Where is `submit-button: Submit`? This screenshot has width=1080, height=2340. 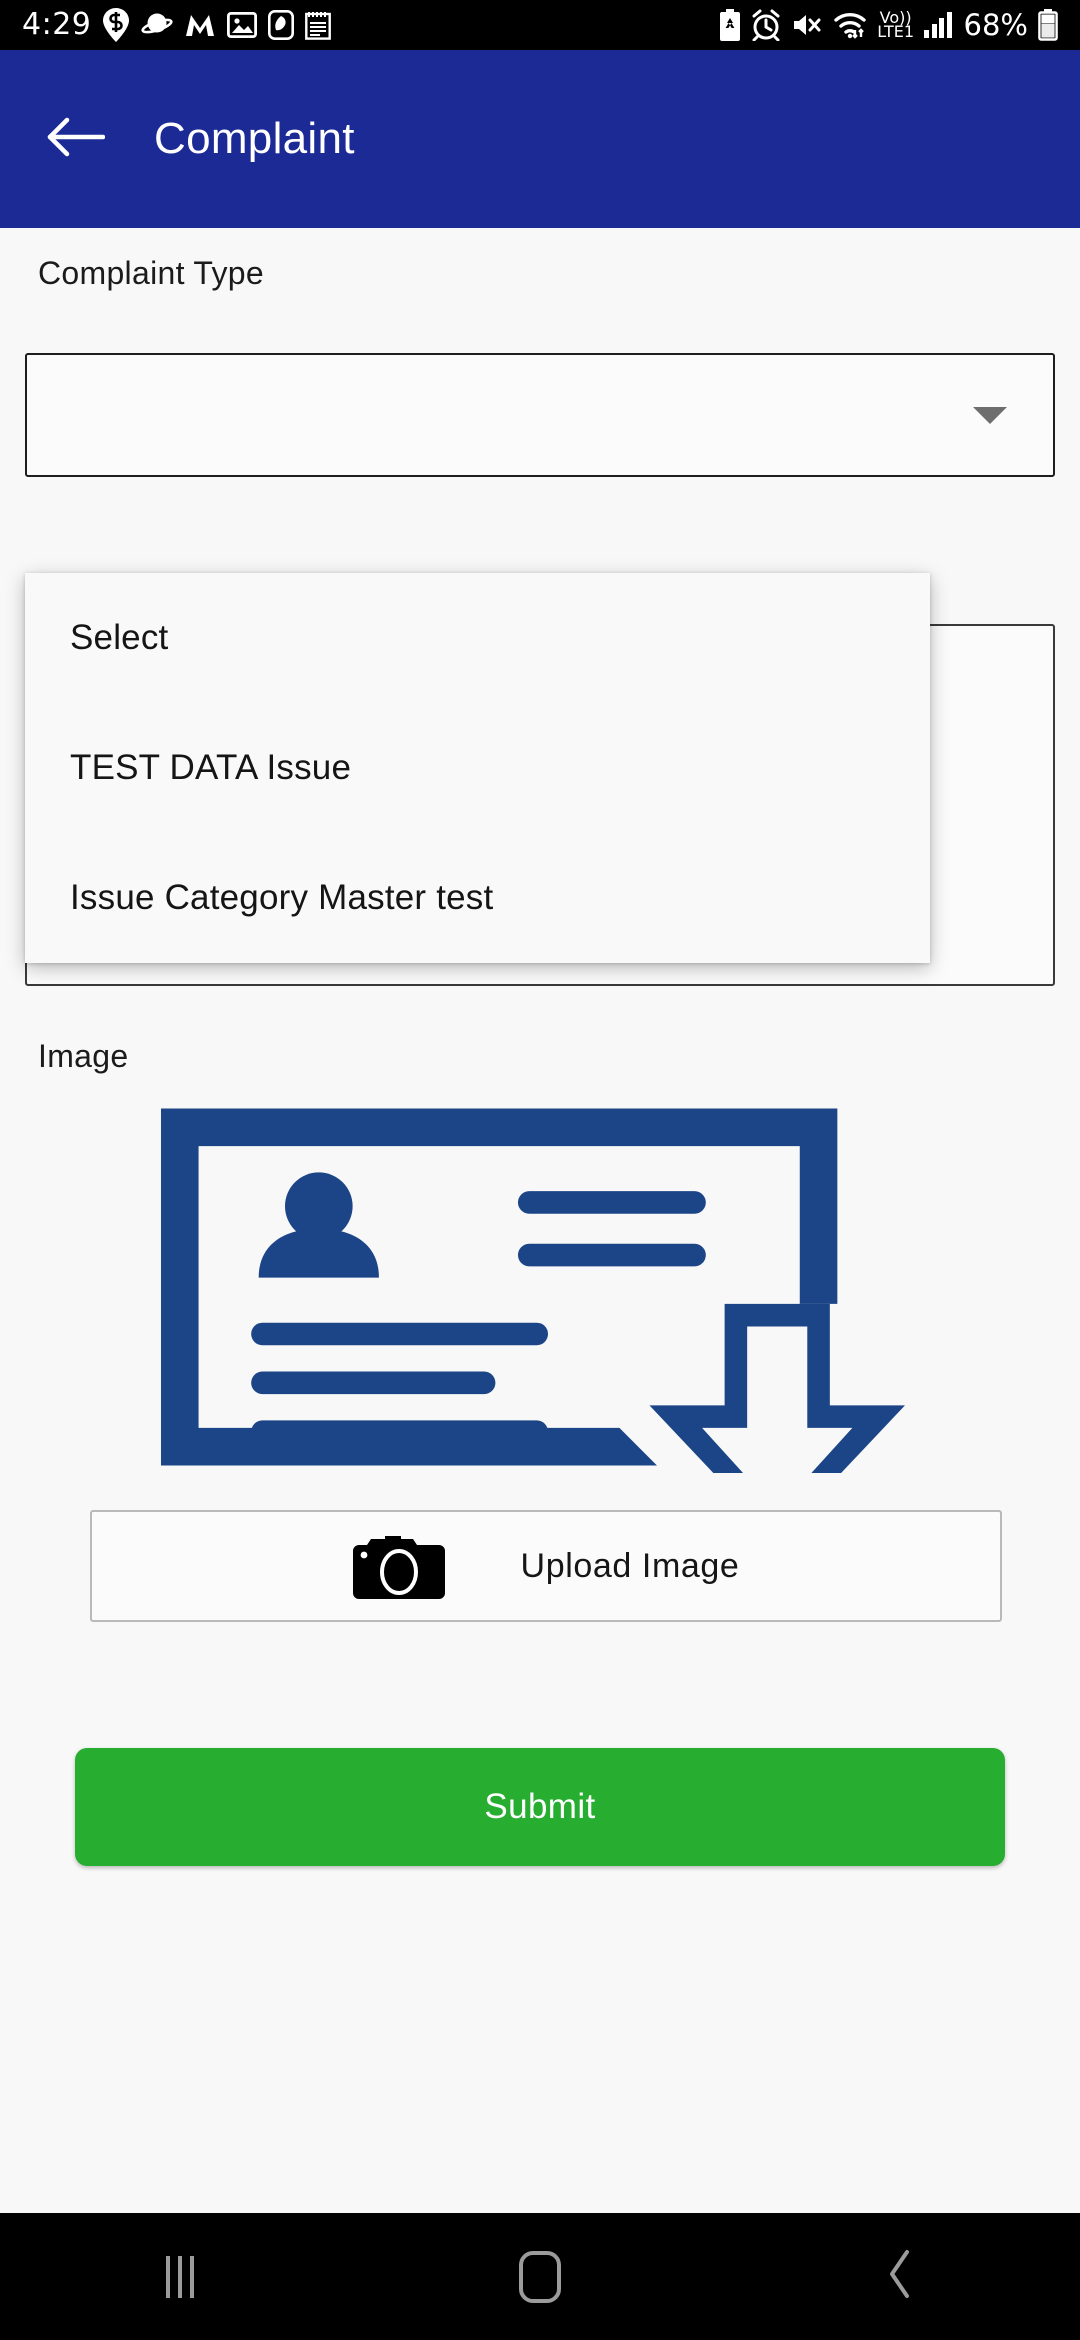 submit-button: Submit is located at coordinates (540, 1807).